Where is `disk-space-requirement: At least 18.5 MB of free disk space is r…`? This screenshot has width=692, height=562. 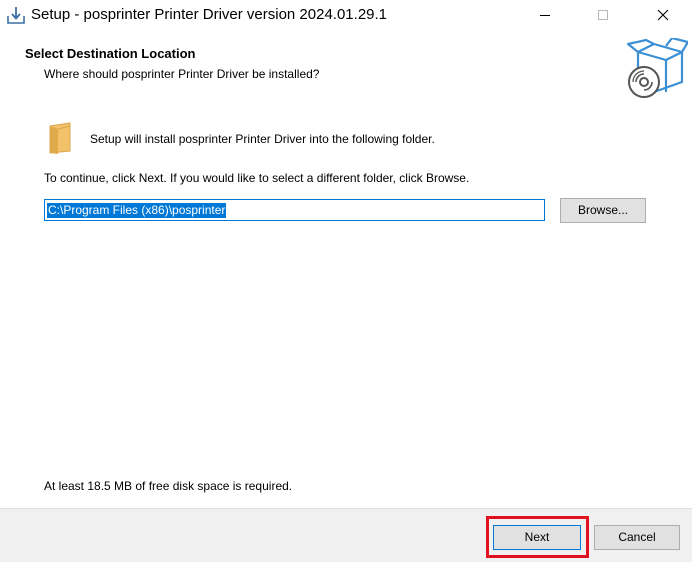
disk-space-requirement: At least 18.5 MB of free disk space is r… is located at coordinates (168, 486).